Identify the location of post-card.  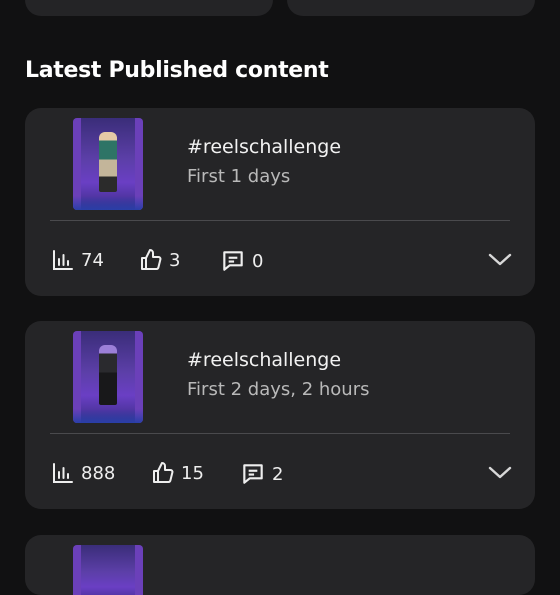
(280, 565).